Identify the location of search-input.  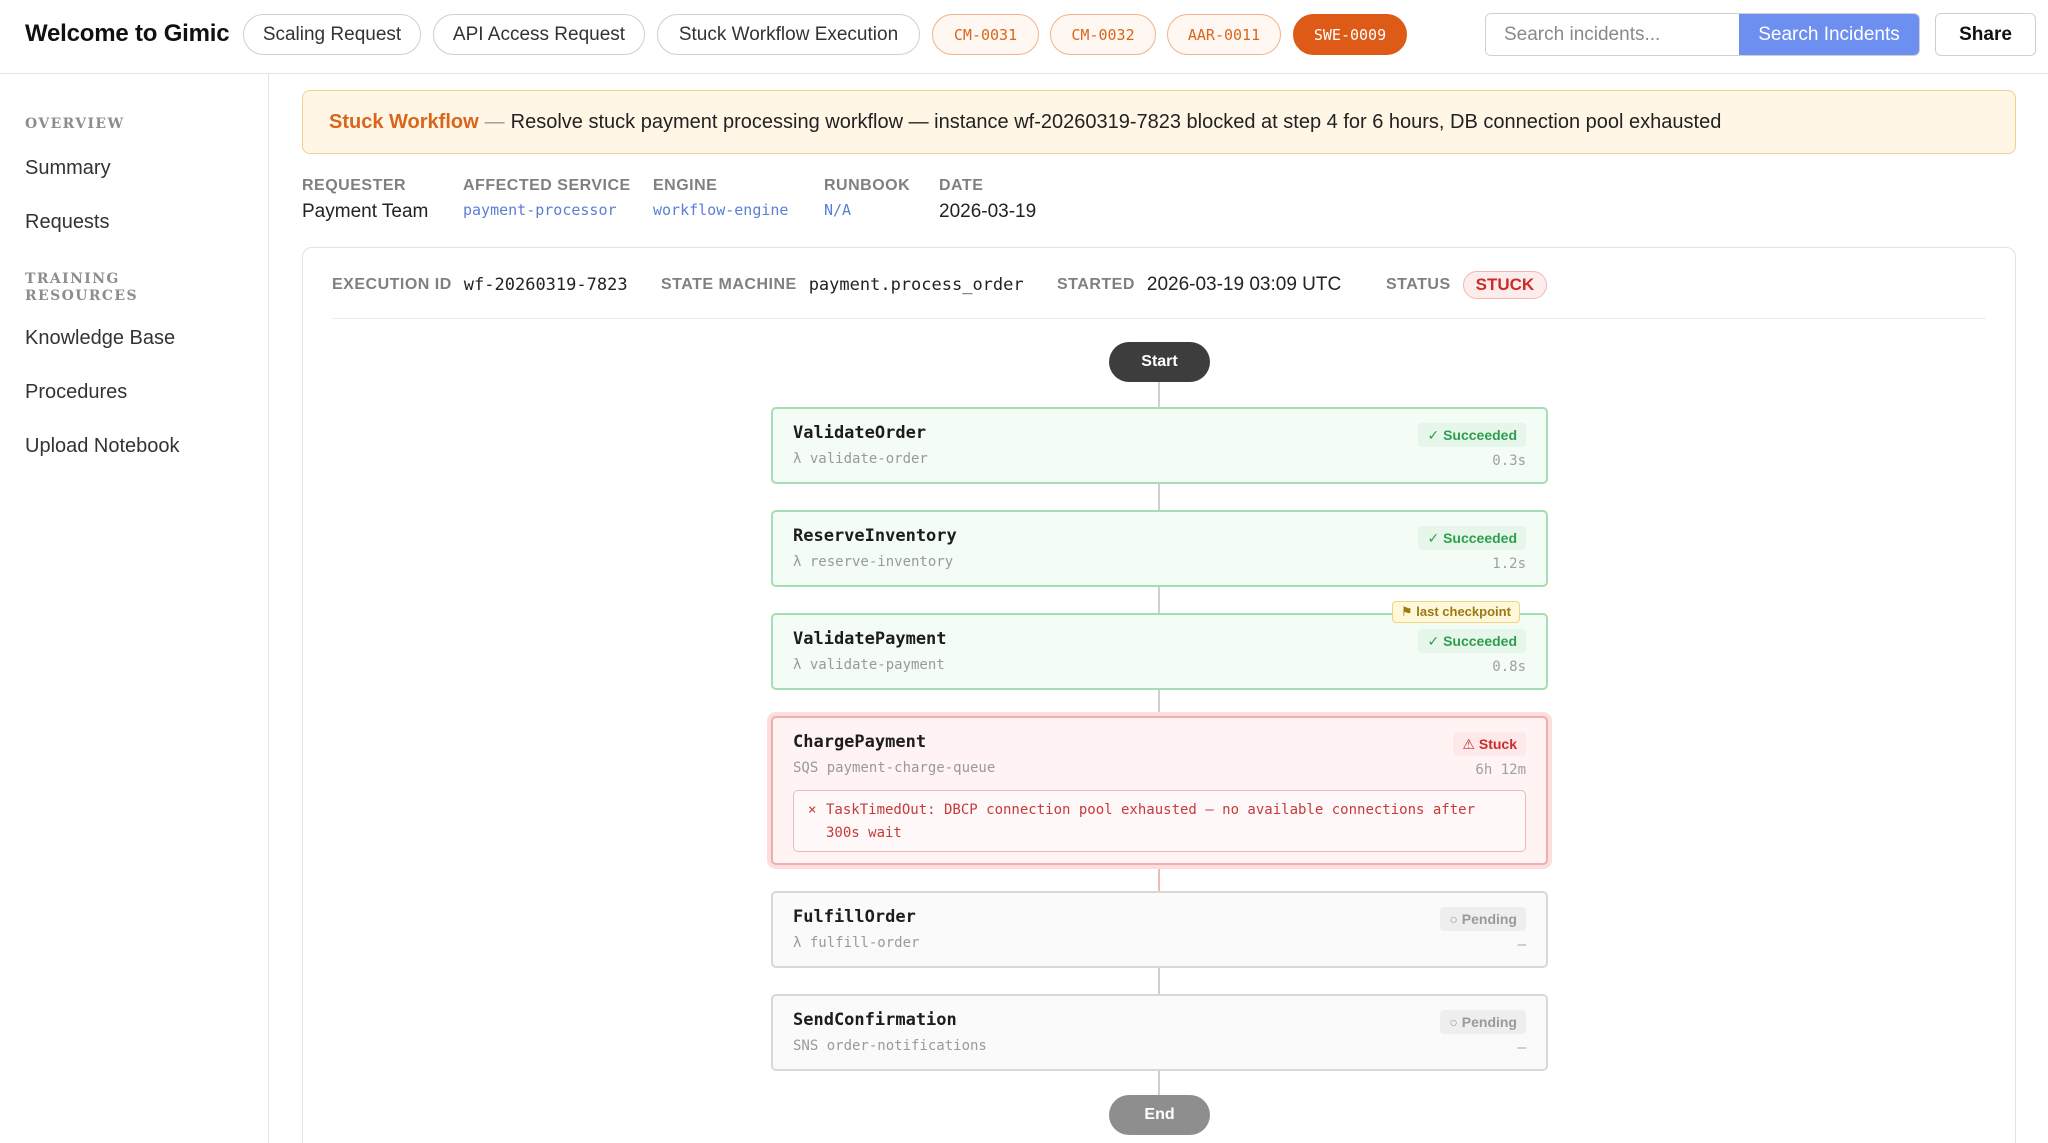
(1612, 34).